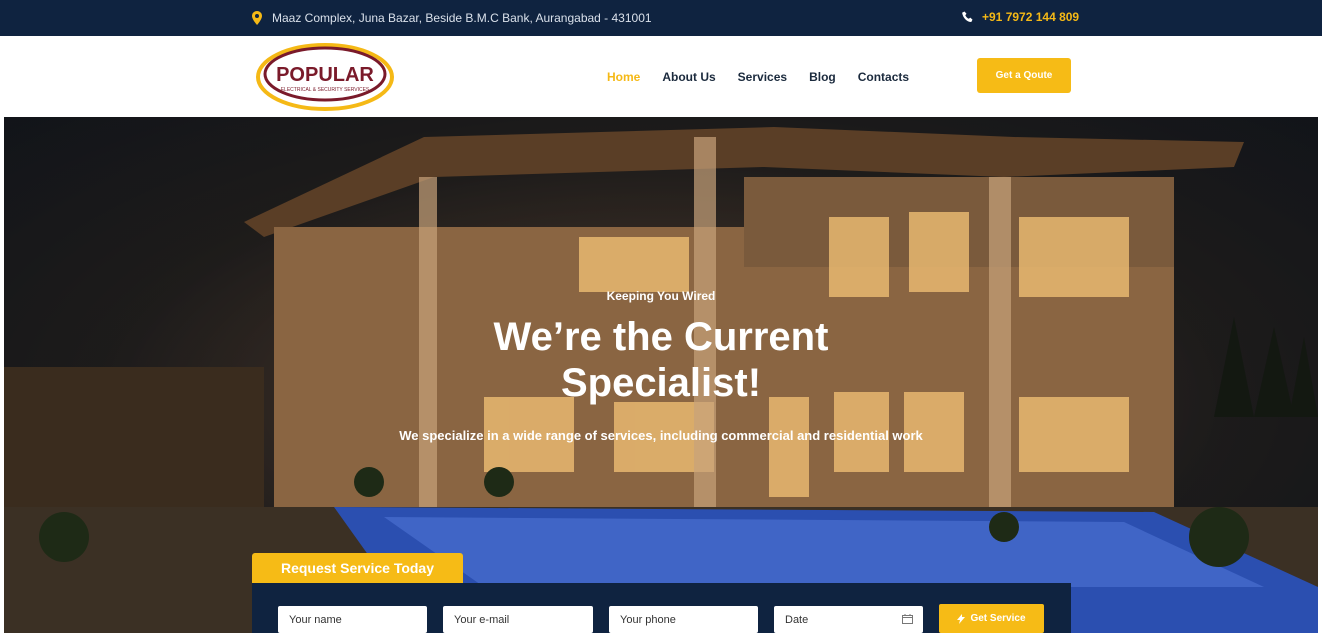  What do you see at coordinates (998, 618) in the screenshot?
I see `get-service-label: Get Service` at bounding box center [998, 618].